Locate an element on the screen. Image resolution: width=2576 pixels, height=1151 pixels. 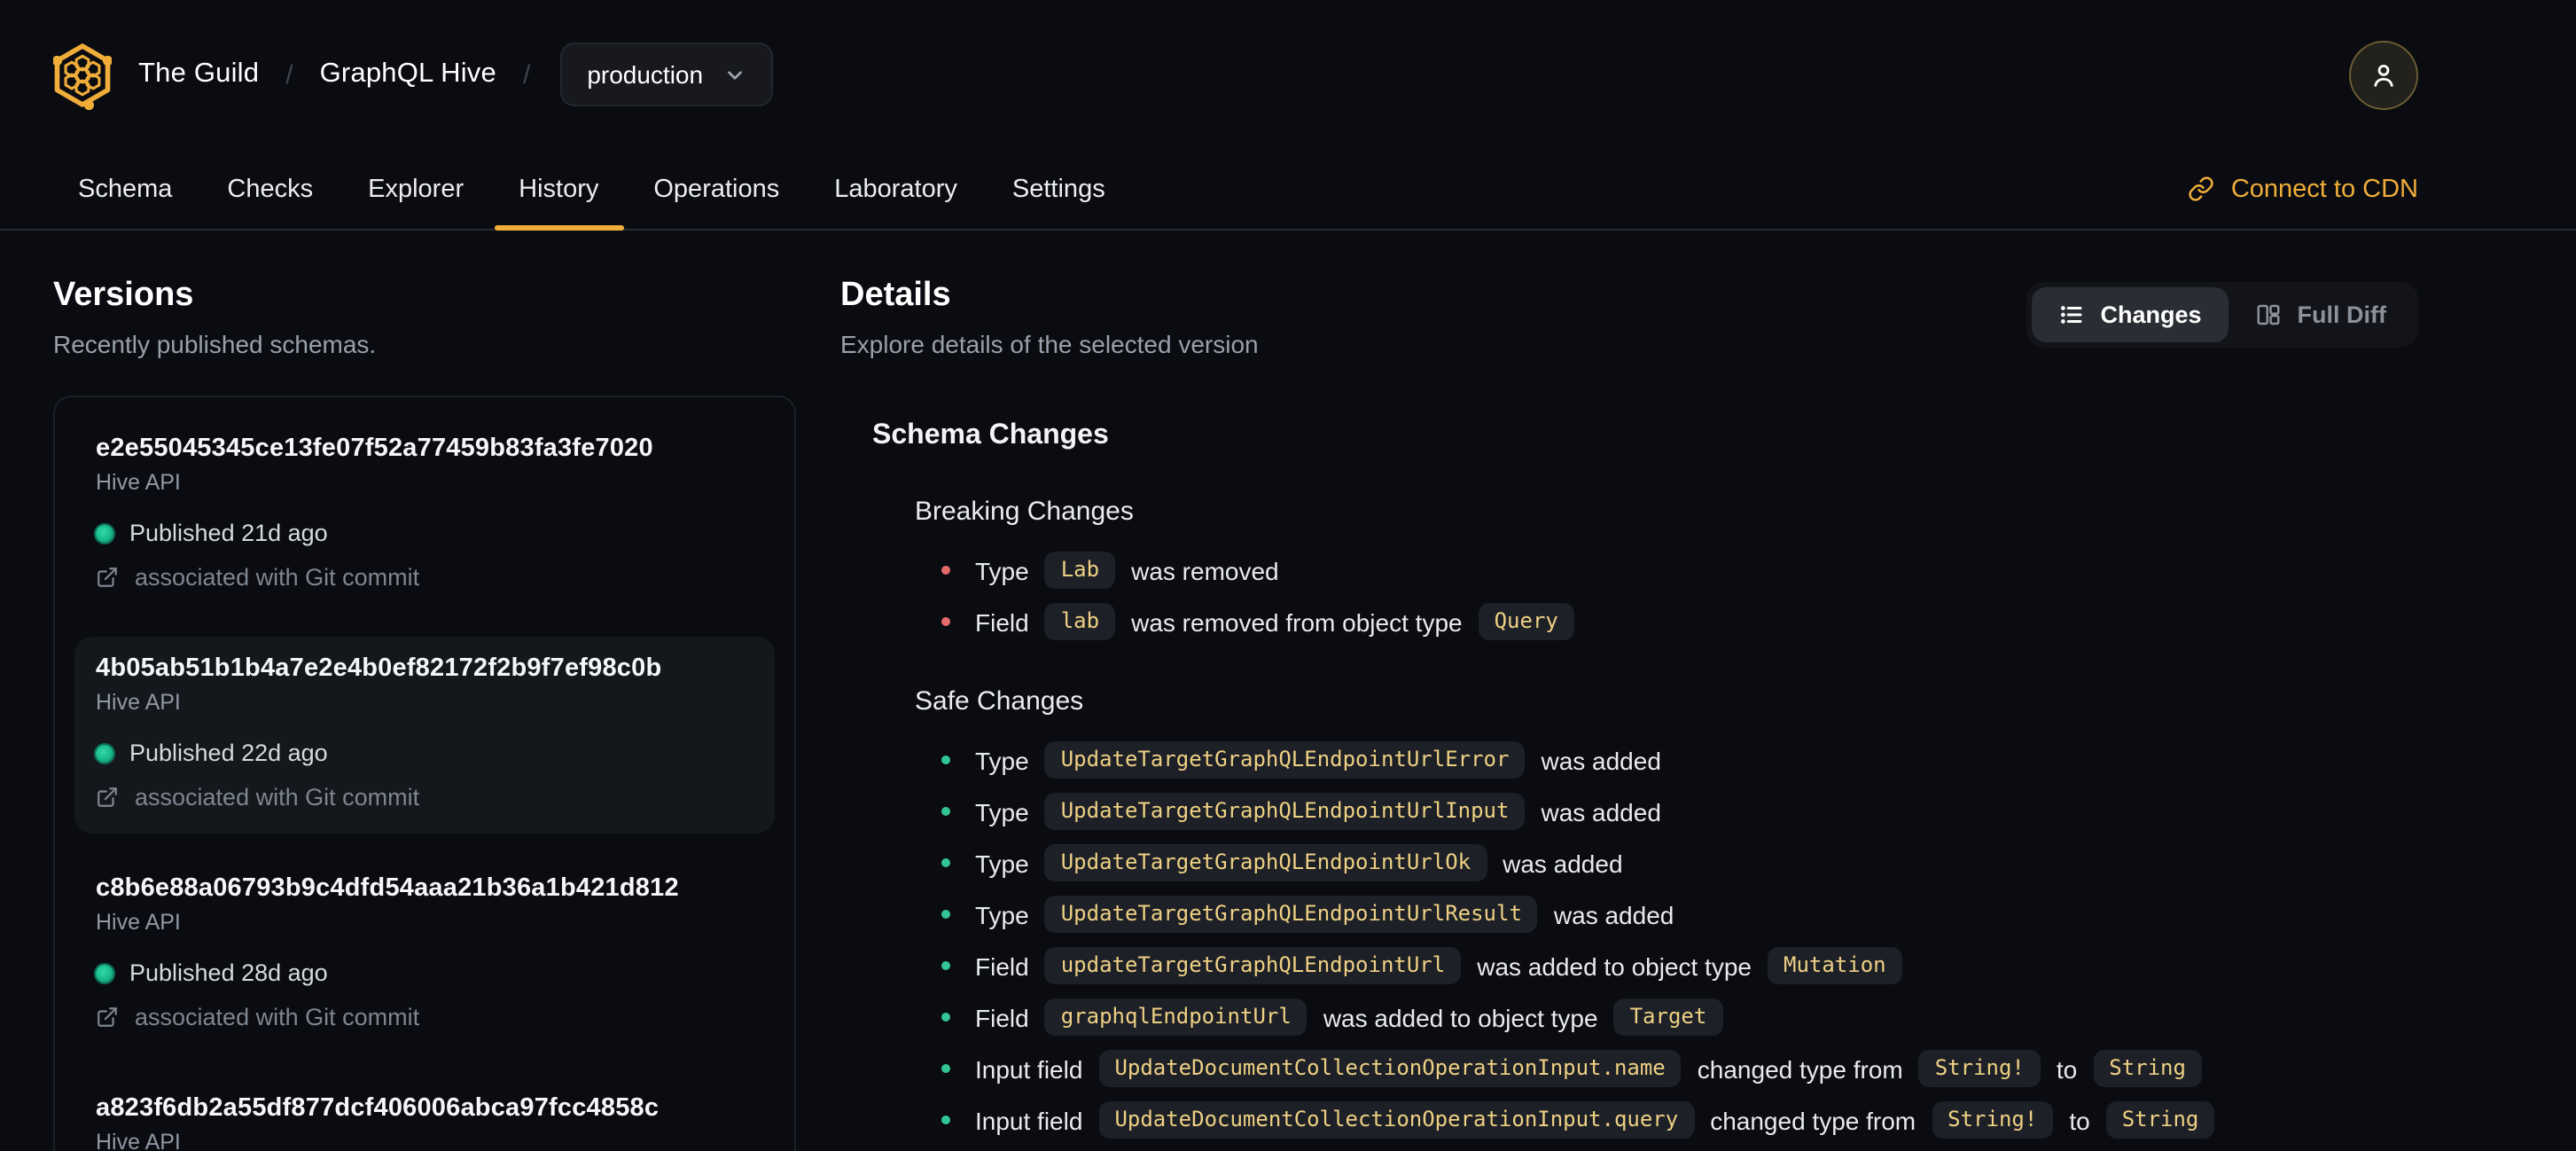
version-hash: 4b05ab51b1b4a7e2e4b0ef82172f2b9f7ef98c0b is located at coordinates (379, 668).